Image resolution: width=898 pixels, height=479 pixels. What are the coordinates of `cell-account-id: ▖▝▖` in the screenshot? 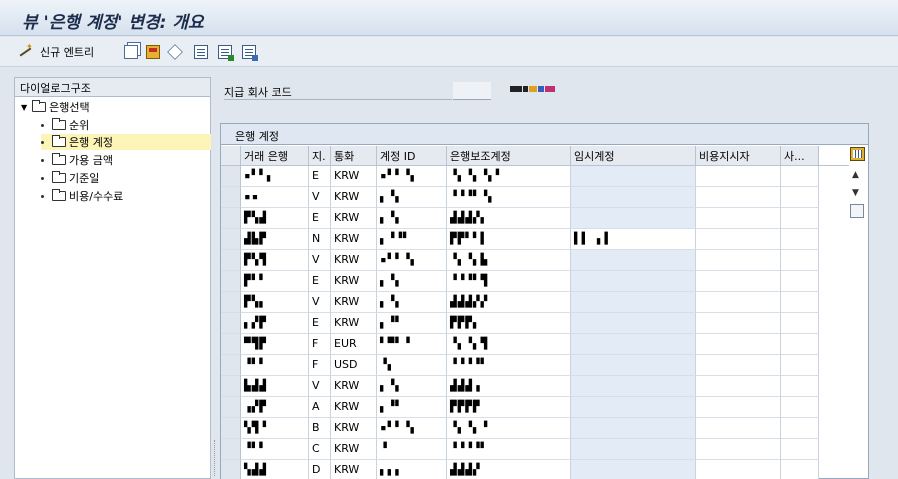 It's located at (412, 197).